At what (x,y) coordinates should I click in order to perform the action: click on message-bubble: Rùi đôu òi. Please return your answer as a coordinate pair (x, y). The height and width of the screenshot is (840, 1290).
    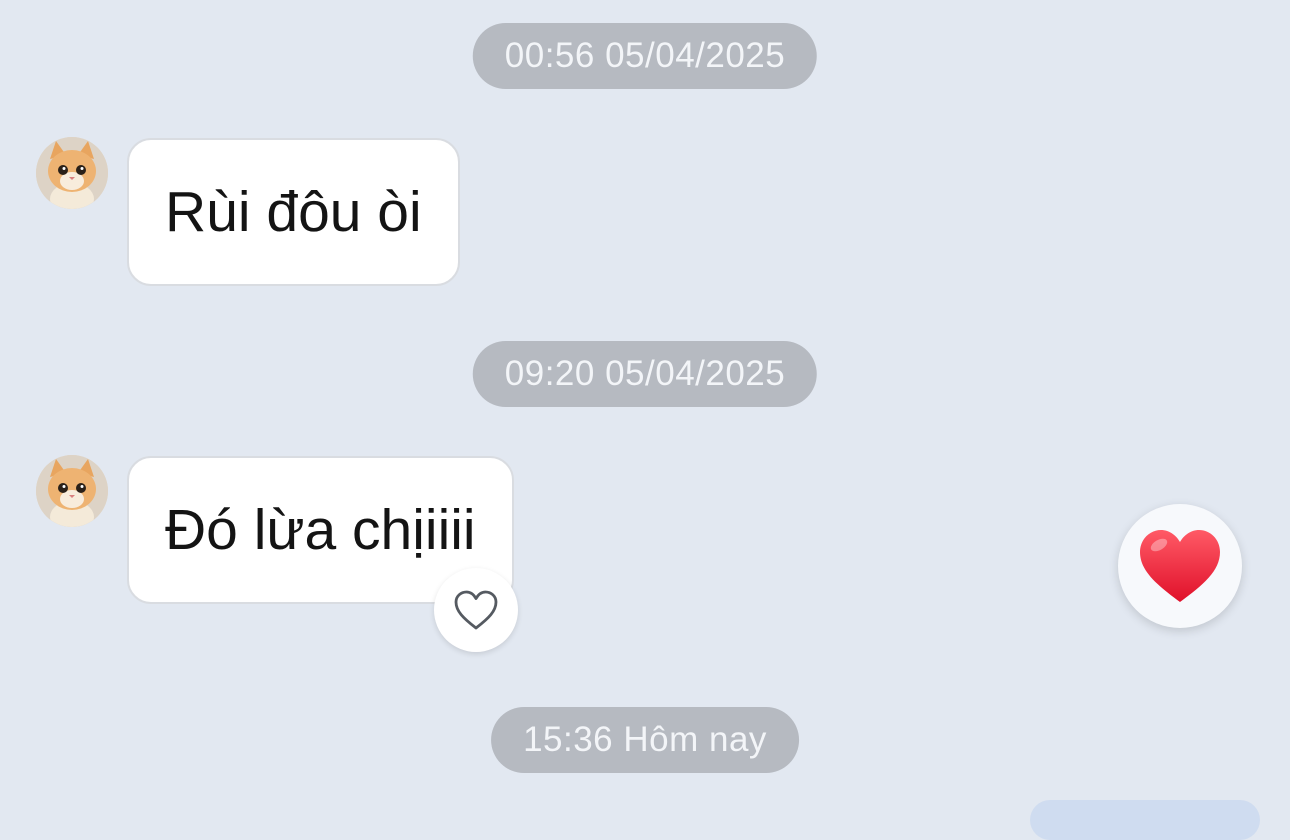
    Looking at the image, I should click on (293, 212).